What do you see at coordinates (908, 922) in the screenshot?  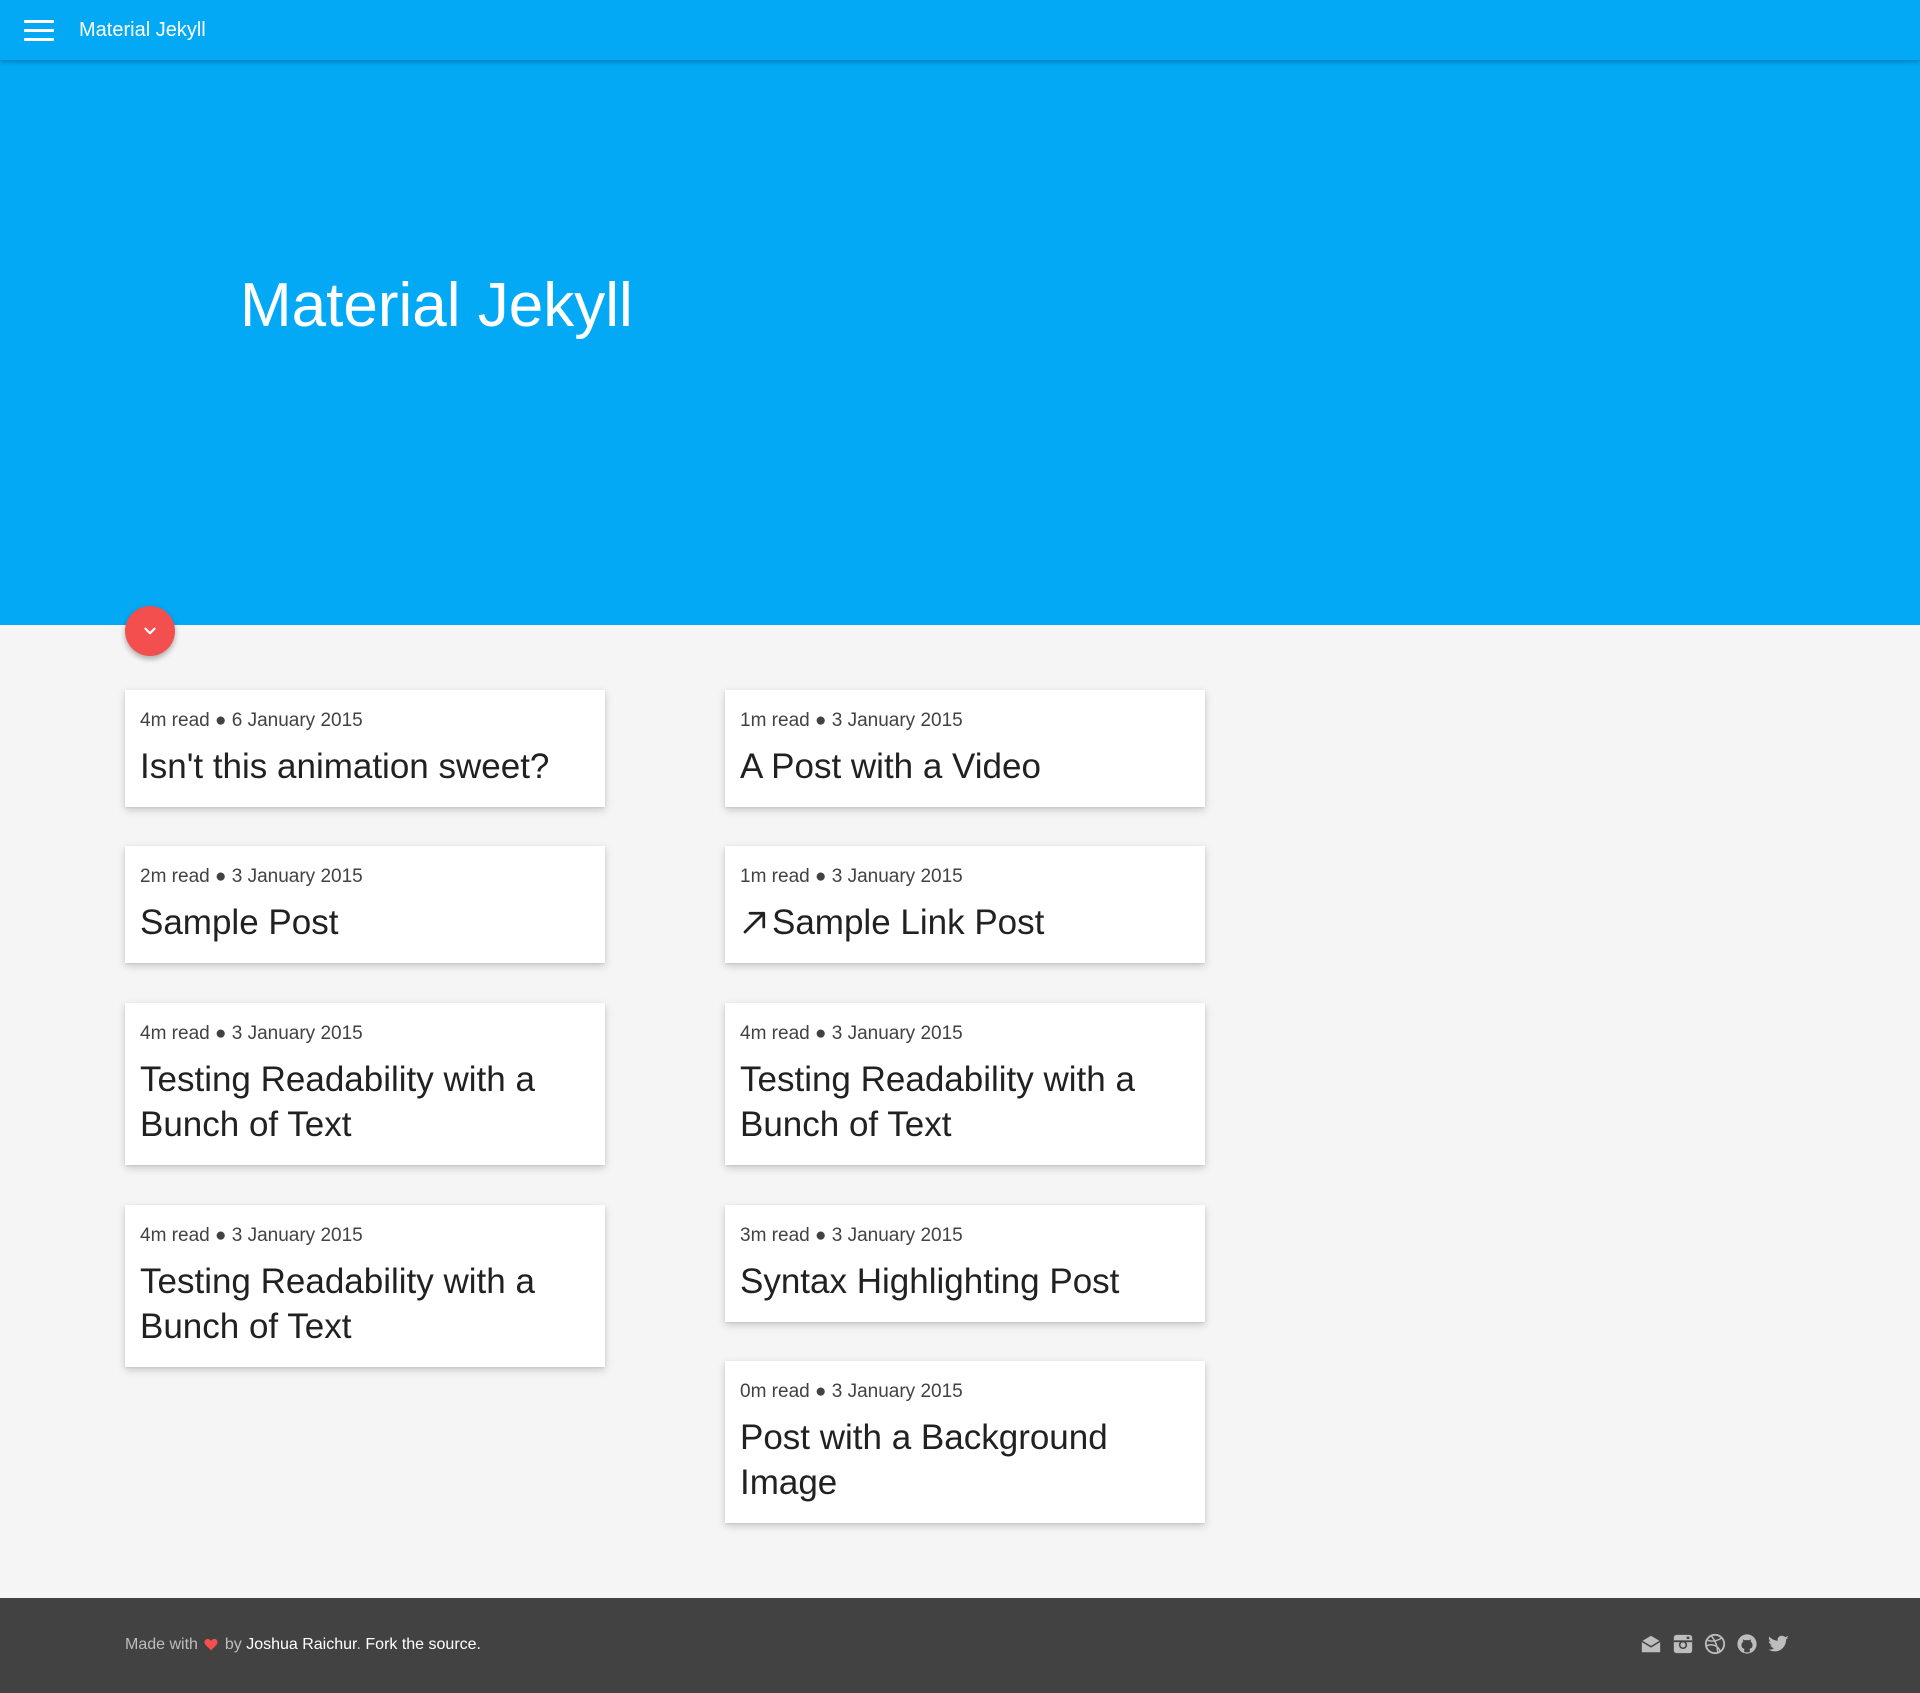 I see `post-title: Sample Link Post` at bounding box center [908, 922].